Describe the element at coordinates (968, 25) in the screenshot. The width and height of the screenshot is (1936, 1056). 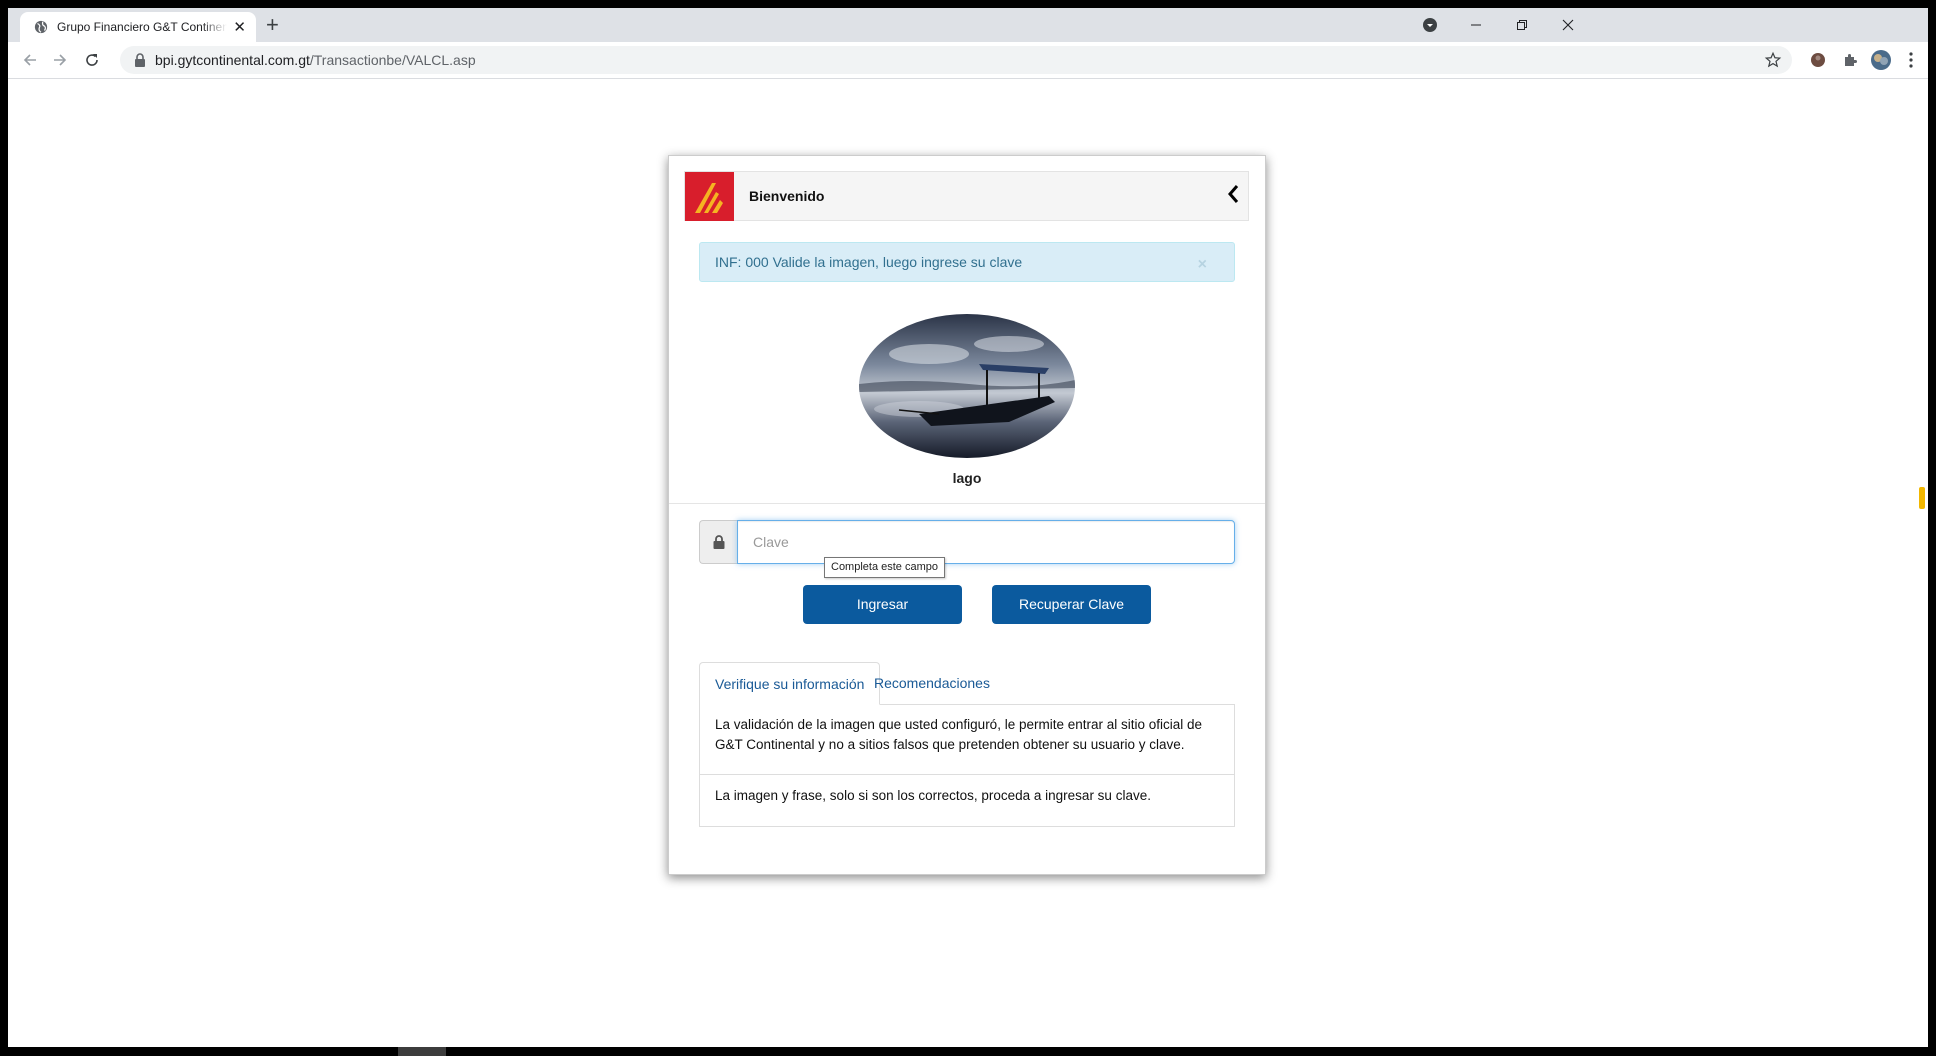
I see `tab-strip: Grupo Financiero G&T Continental ✕ +` at that location.